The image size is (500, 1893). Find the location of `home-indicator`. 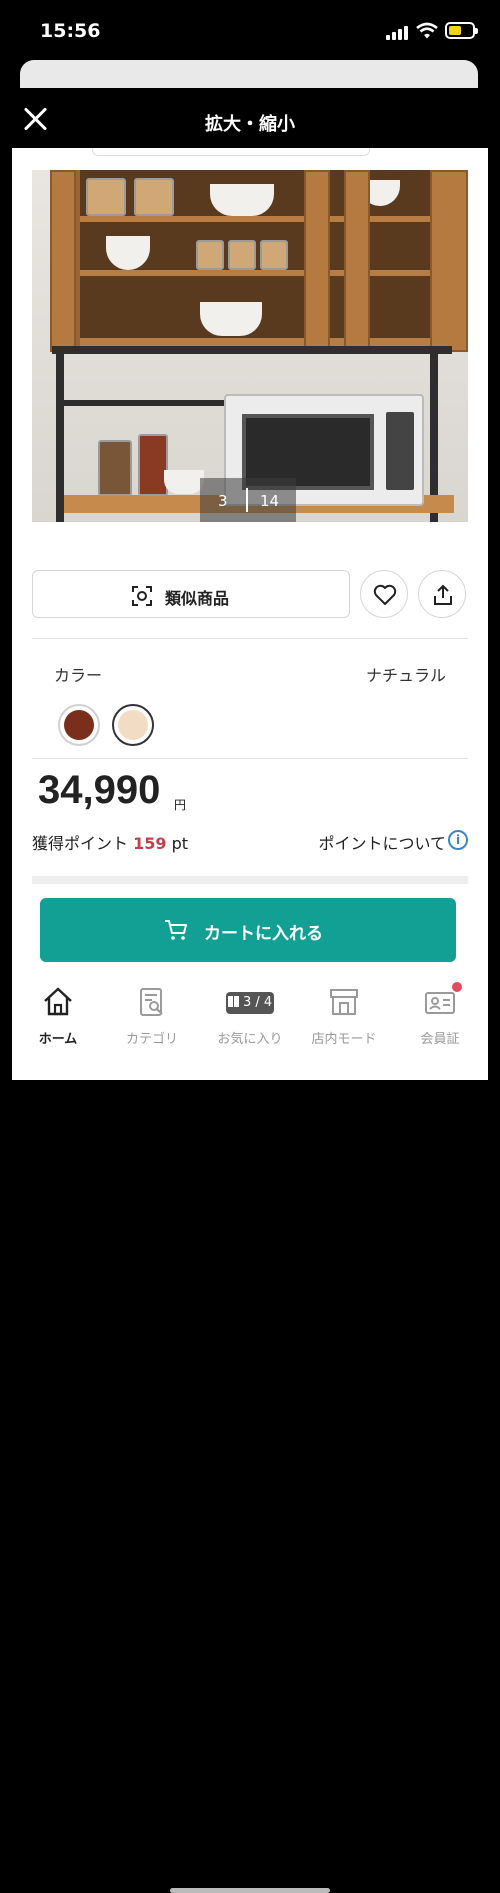

home-indicator is located at coordinates (250, 1890).